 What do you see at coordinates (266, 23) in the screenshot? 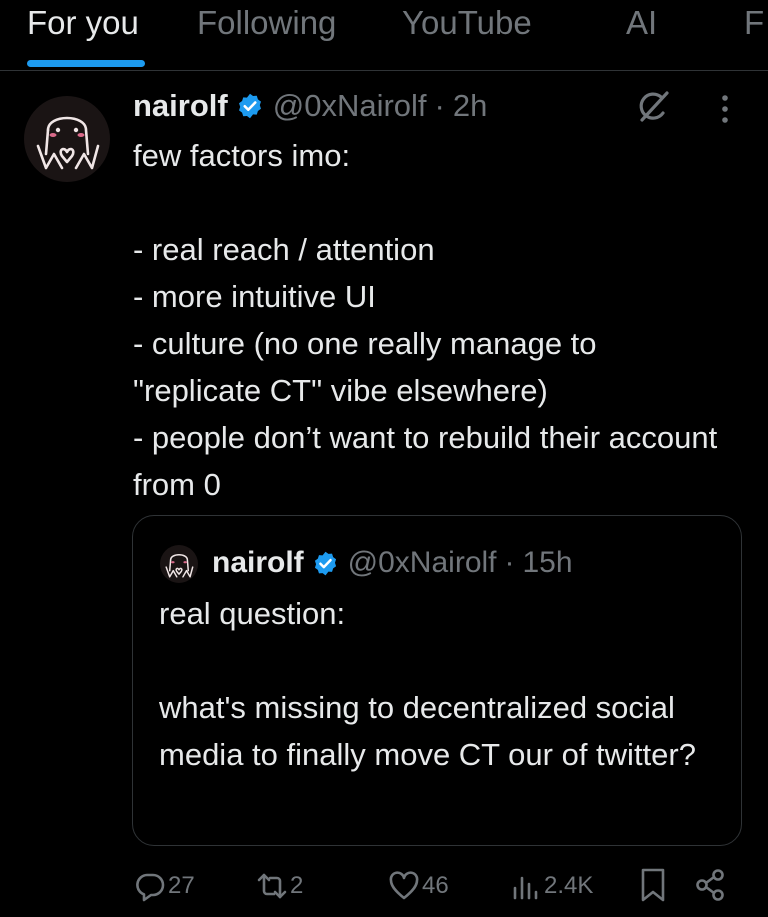
I see `tab-following: Following` at bounding box center [266, 23].